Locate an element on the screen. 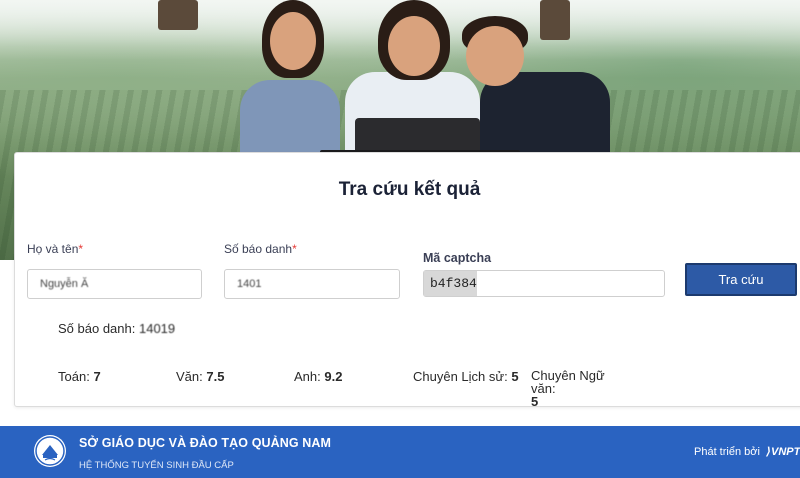  score-math: Toán: 7 is located at coordinates (79, 376).